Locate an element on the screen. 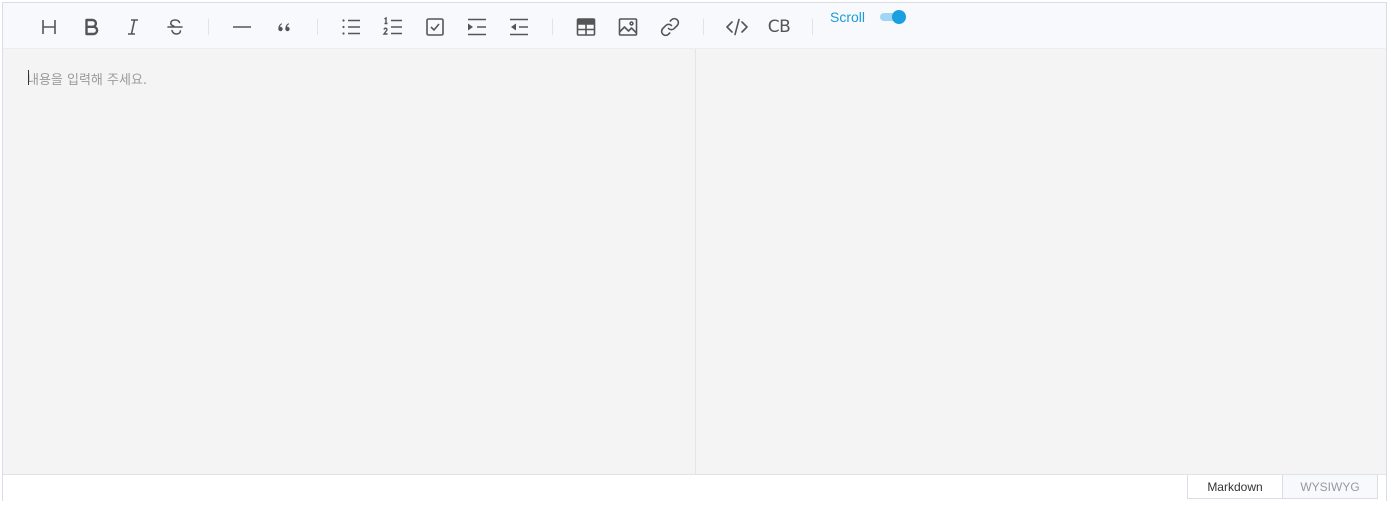 This screenshot has height=505, width=1391. code-block-icon: CB is located at coordinates (779, 27).